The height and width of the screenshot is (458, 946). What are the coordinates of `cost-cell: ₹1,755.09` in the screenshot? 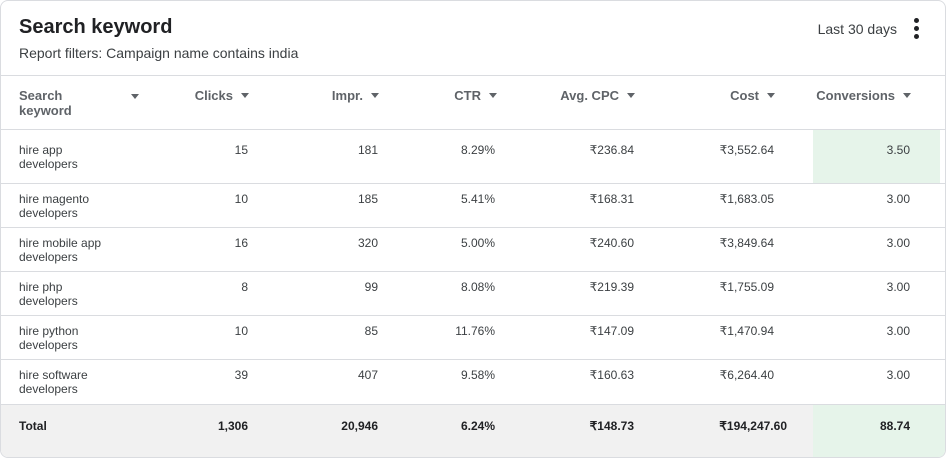 It's located at (746, 287).